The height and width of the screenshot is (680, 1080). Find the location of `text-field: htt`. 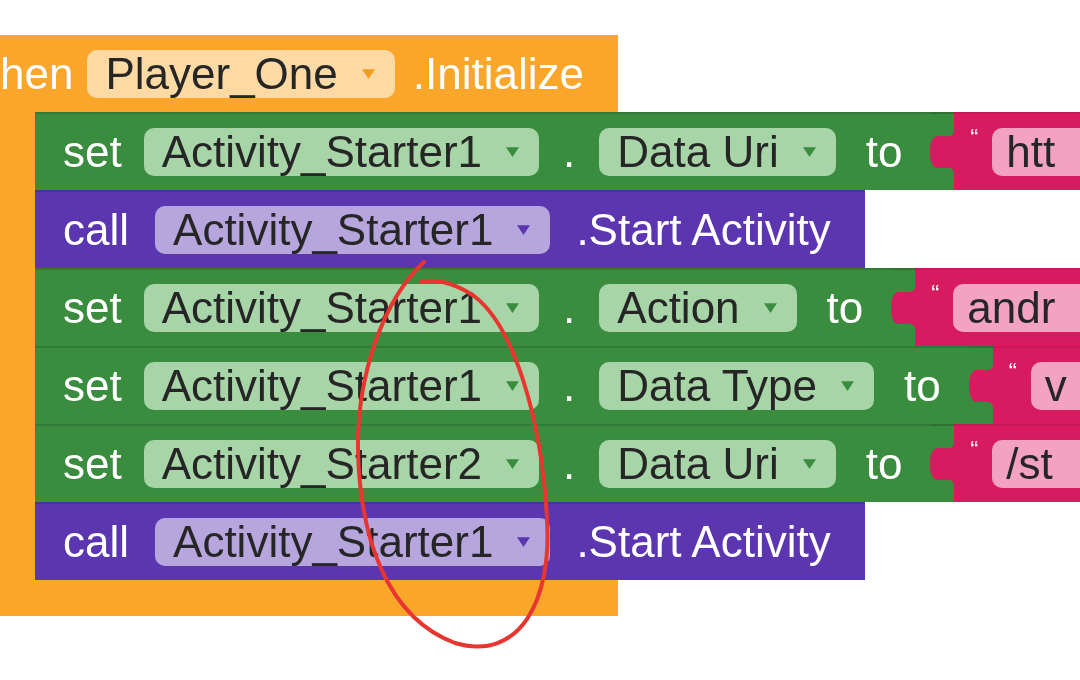

text-field: htt is located at coordinates (1036, 152).